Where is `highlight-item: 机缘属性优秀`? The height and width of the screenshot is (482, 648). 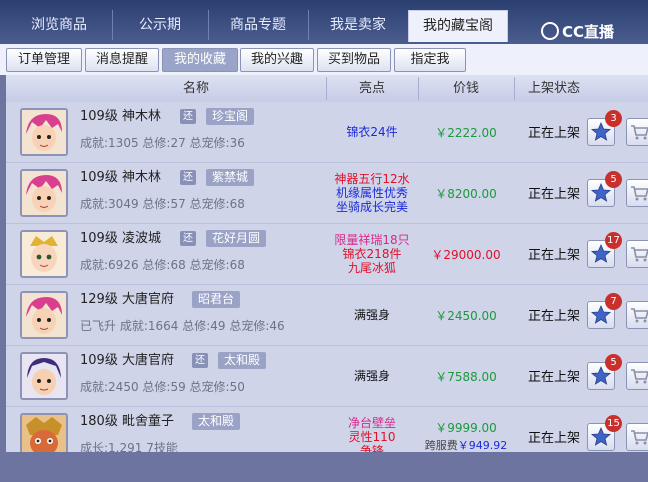 highlight-item: 机缘属性优秀 is located at coordinates (371, 193).